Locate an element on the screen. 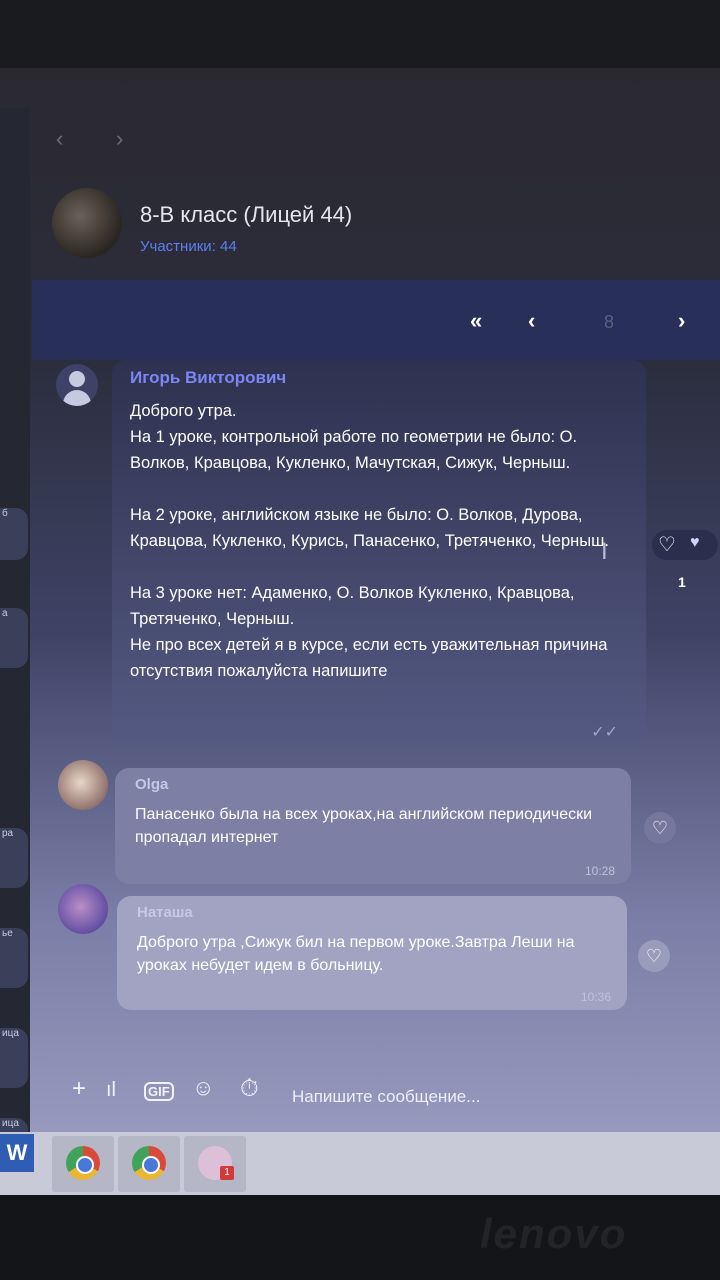  sidebar-item: а is located at coordinates (14, 638).